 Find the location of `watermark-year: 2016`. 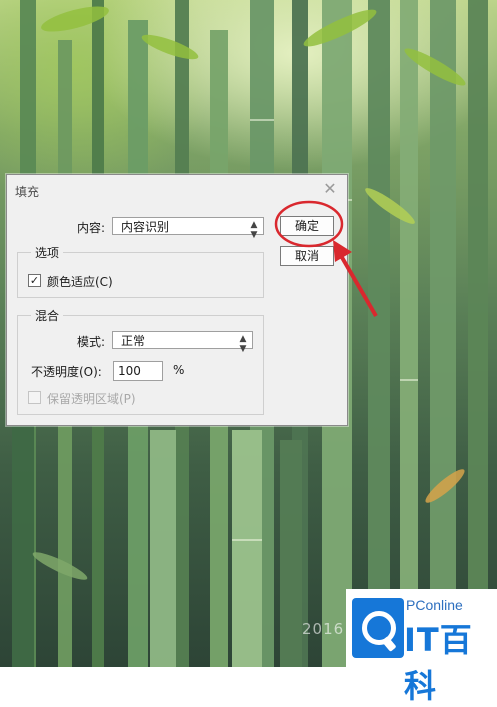

watermark-year: 2016 is located at coordinates (323, 629).